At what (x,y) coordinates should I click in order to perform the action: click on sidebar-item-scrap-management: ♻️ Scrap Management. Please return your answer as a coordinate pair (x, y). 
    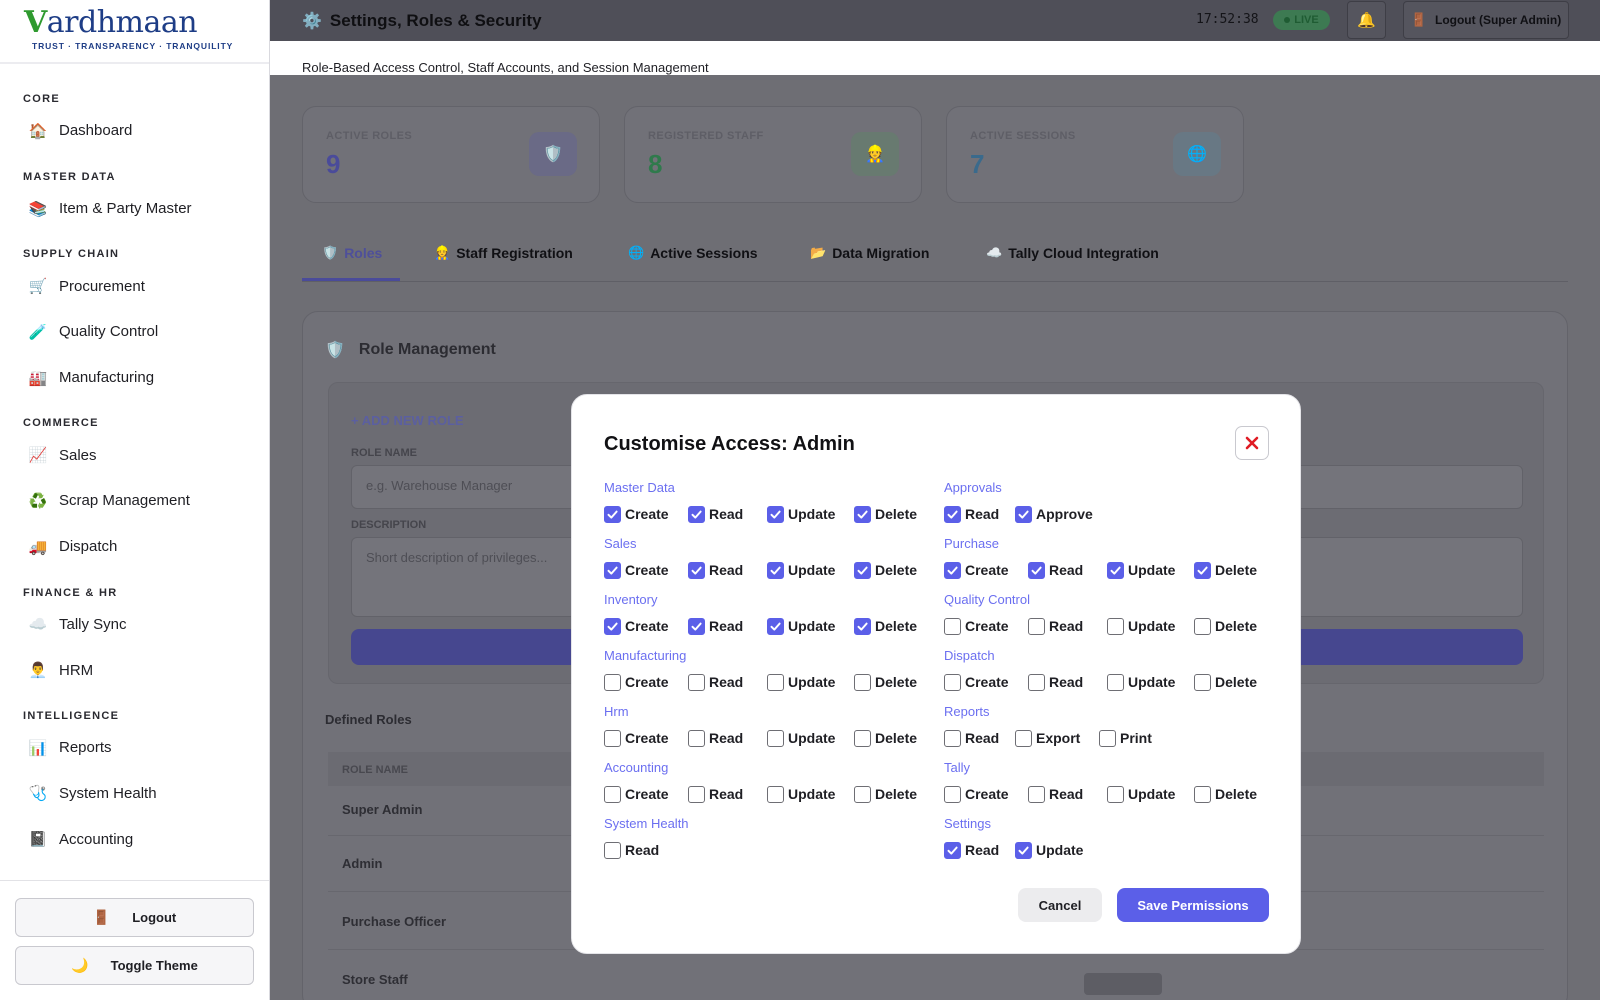
    Looking at the image, I should click on (134, 501).